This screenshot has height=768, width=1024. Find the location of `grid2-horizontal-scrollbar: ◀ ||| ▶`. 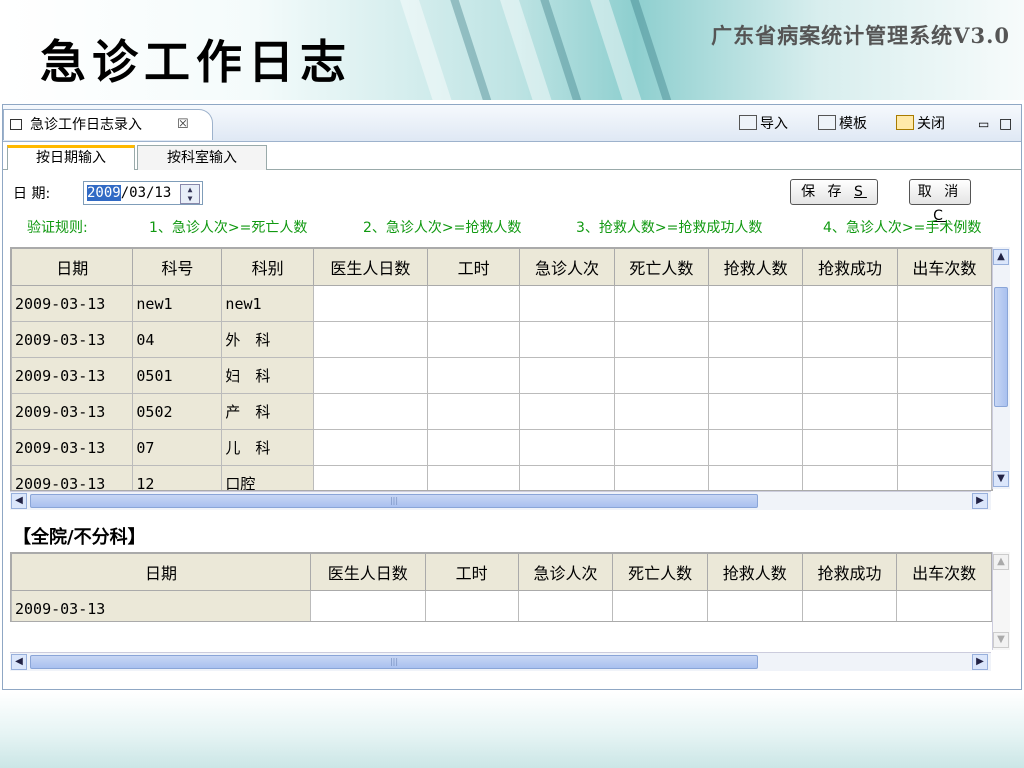

grid2-horizontal-scrollbar: ◀ ||| ▶ is located at coordinates (500, 661).